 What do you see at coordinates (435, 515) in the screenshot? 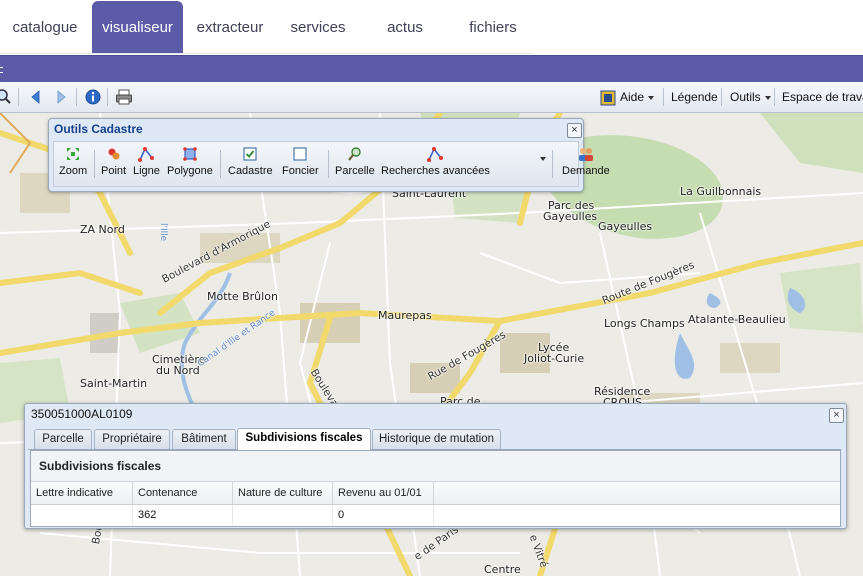
I see `table-row: 362 0` at bounding box center [435, 515].